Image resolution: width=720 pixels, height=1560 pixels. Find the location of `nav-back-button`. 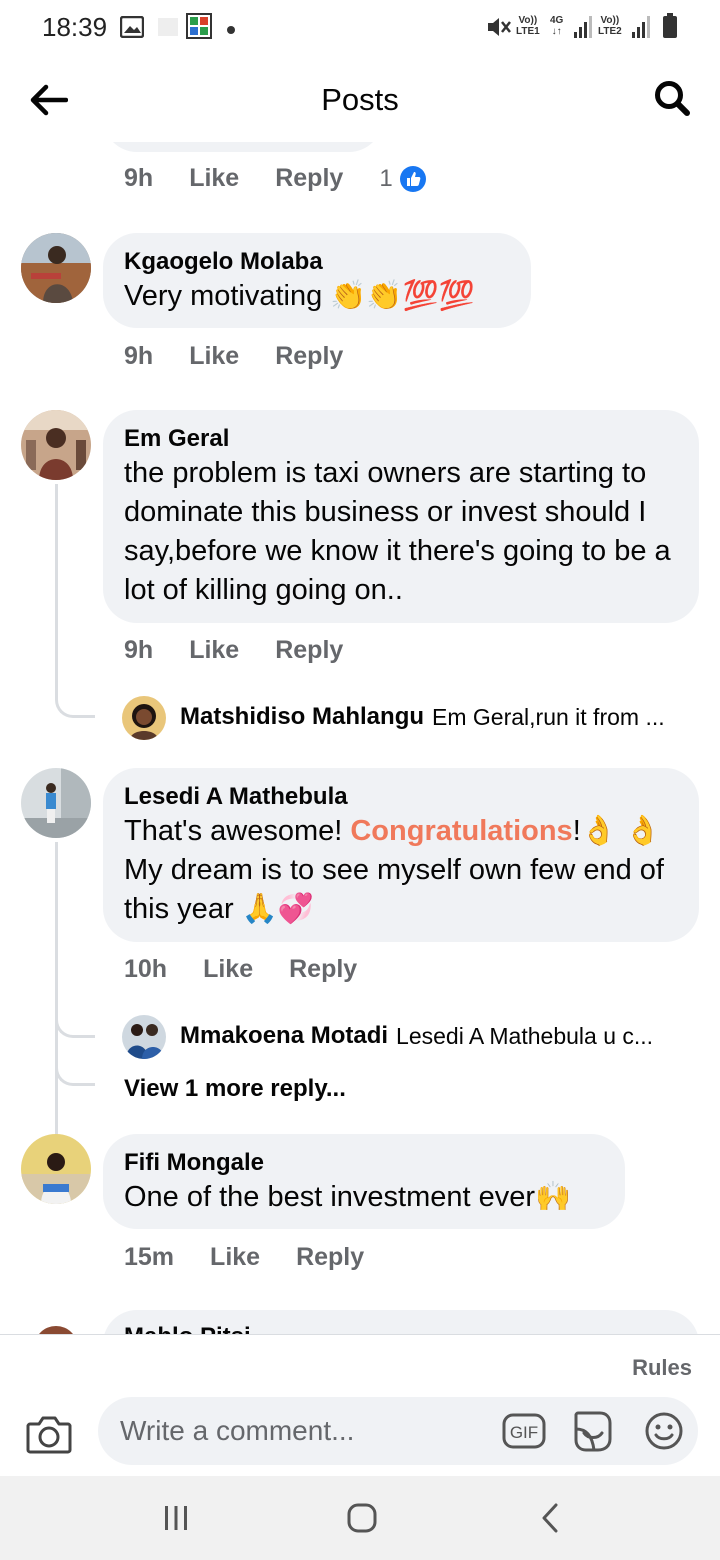

nav-back-button is located at coordinates (550, 1518).